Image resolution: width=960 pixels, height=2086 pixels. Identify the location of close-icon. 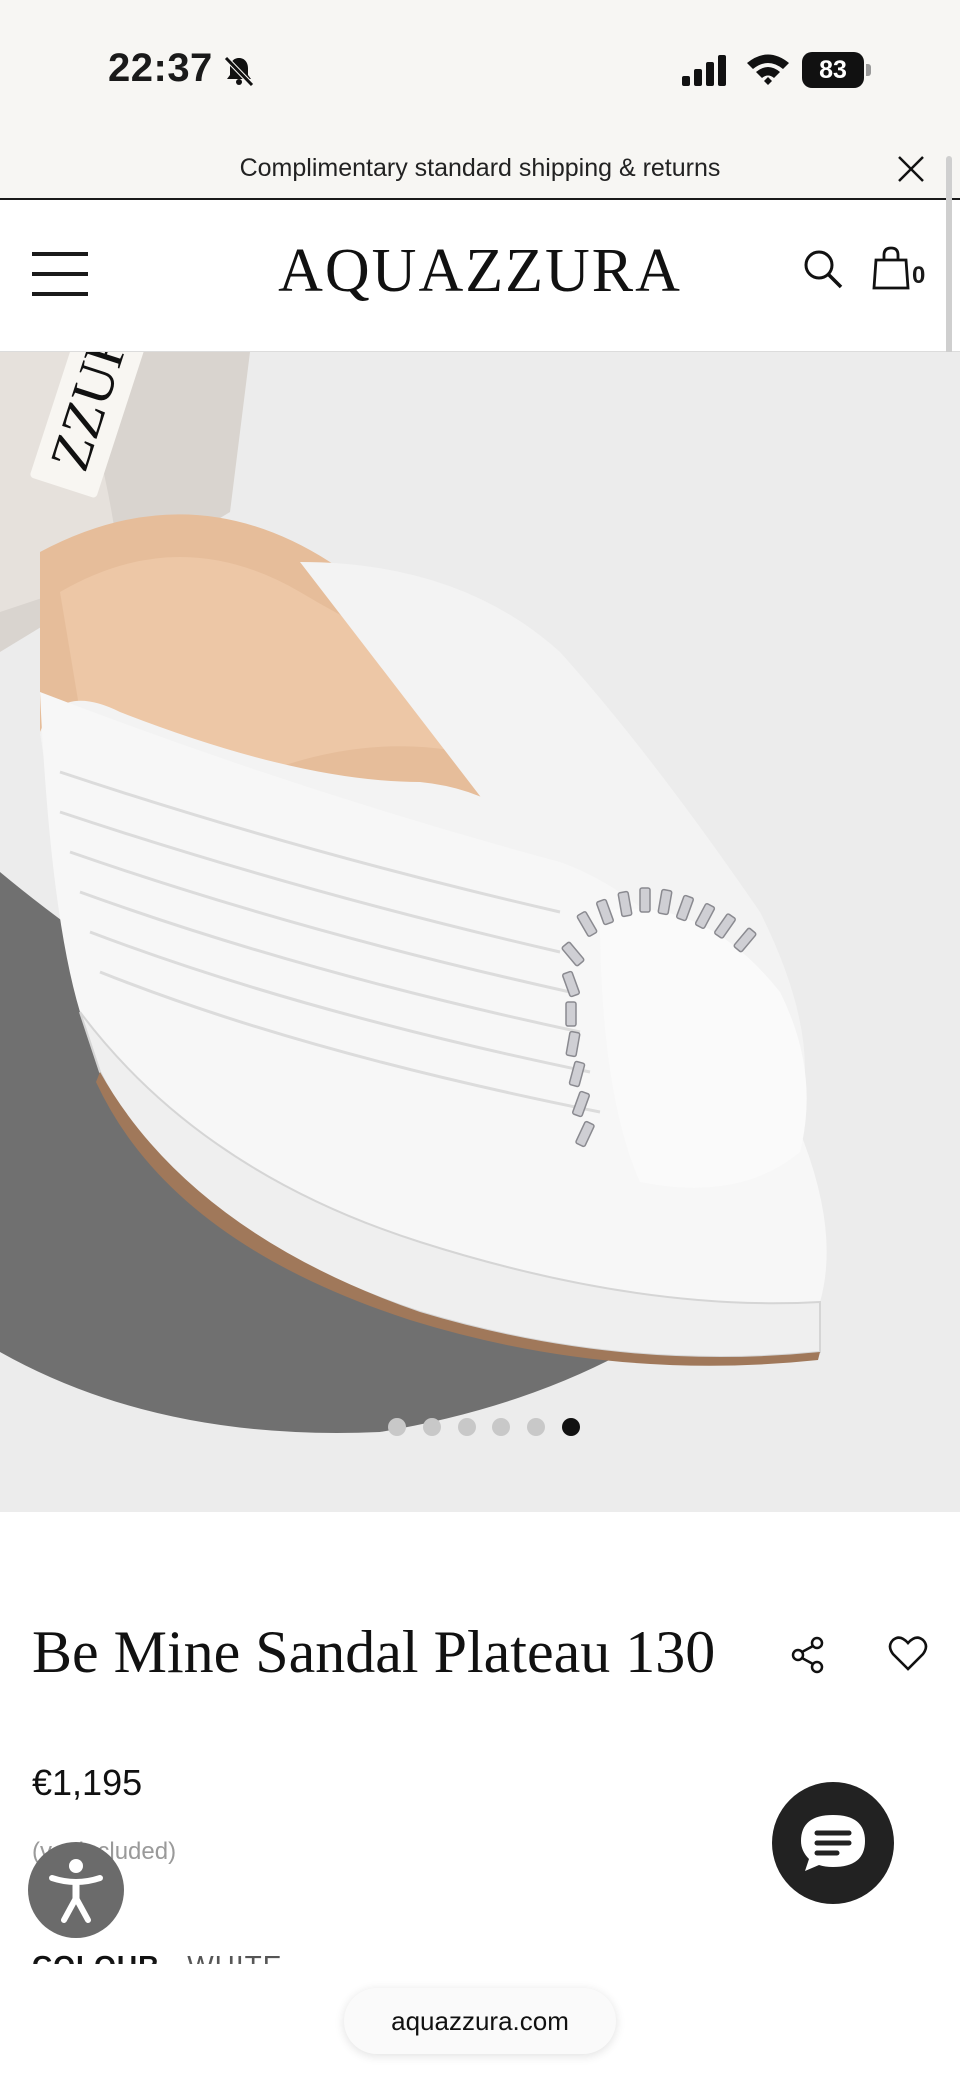
(911, 169).